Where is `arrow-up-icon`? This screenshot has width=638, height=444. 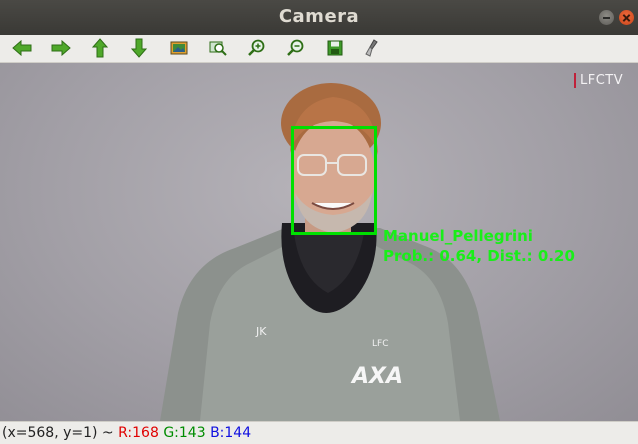
arrow-up-icon is located at coordinates (100, 48).